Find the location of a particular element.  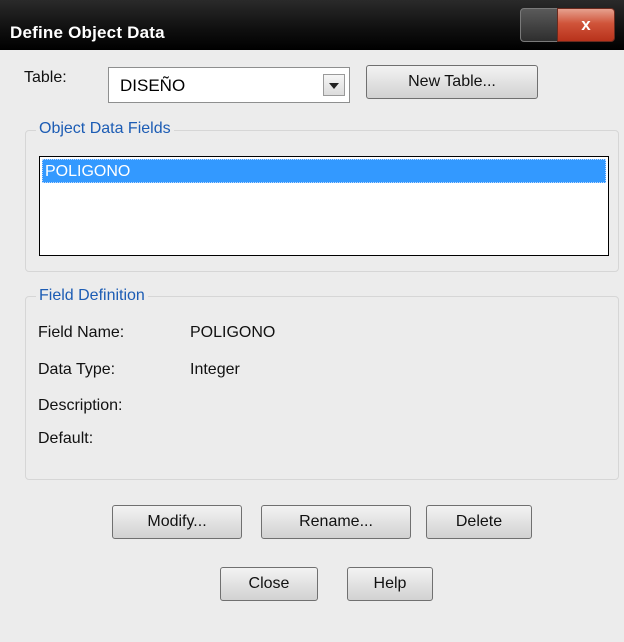

title-bar: Define Object Data x is located at coordinates (312, 25).